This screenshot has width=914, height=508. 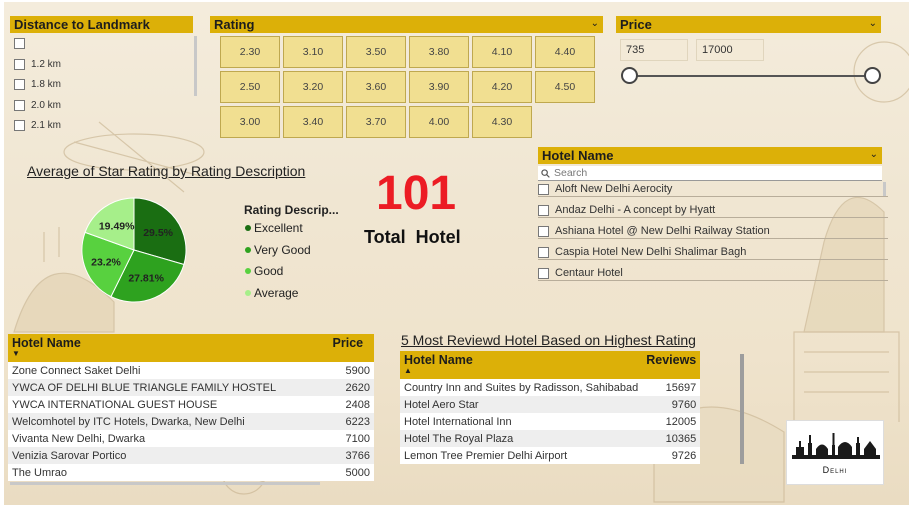 What do you see at coordinates (406, 24) in the screenshot?
I see `rating-filter-header: Rating ⌄` at bounding box center [406, 24].